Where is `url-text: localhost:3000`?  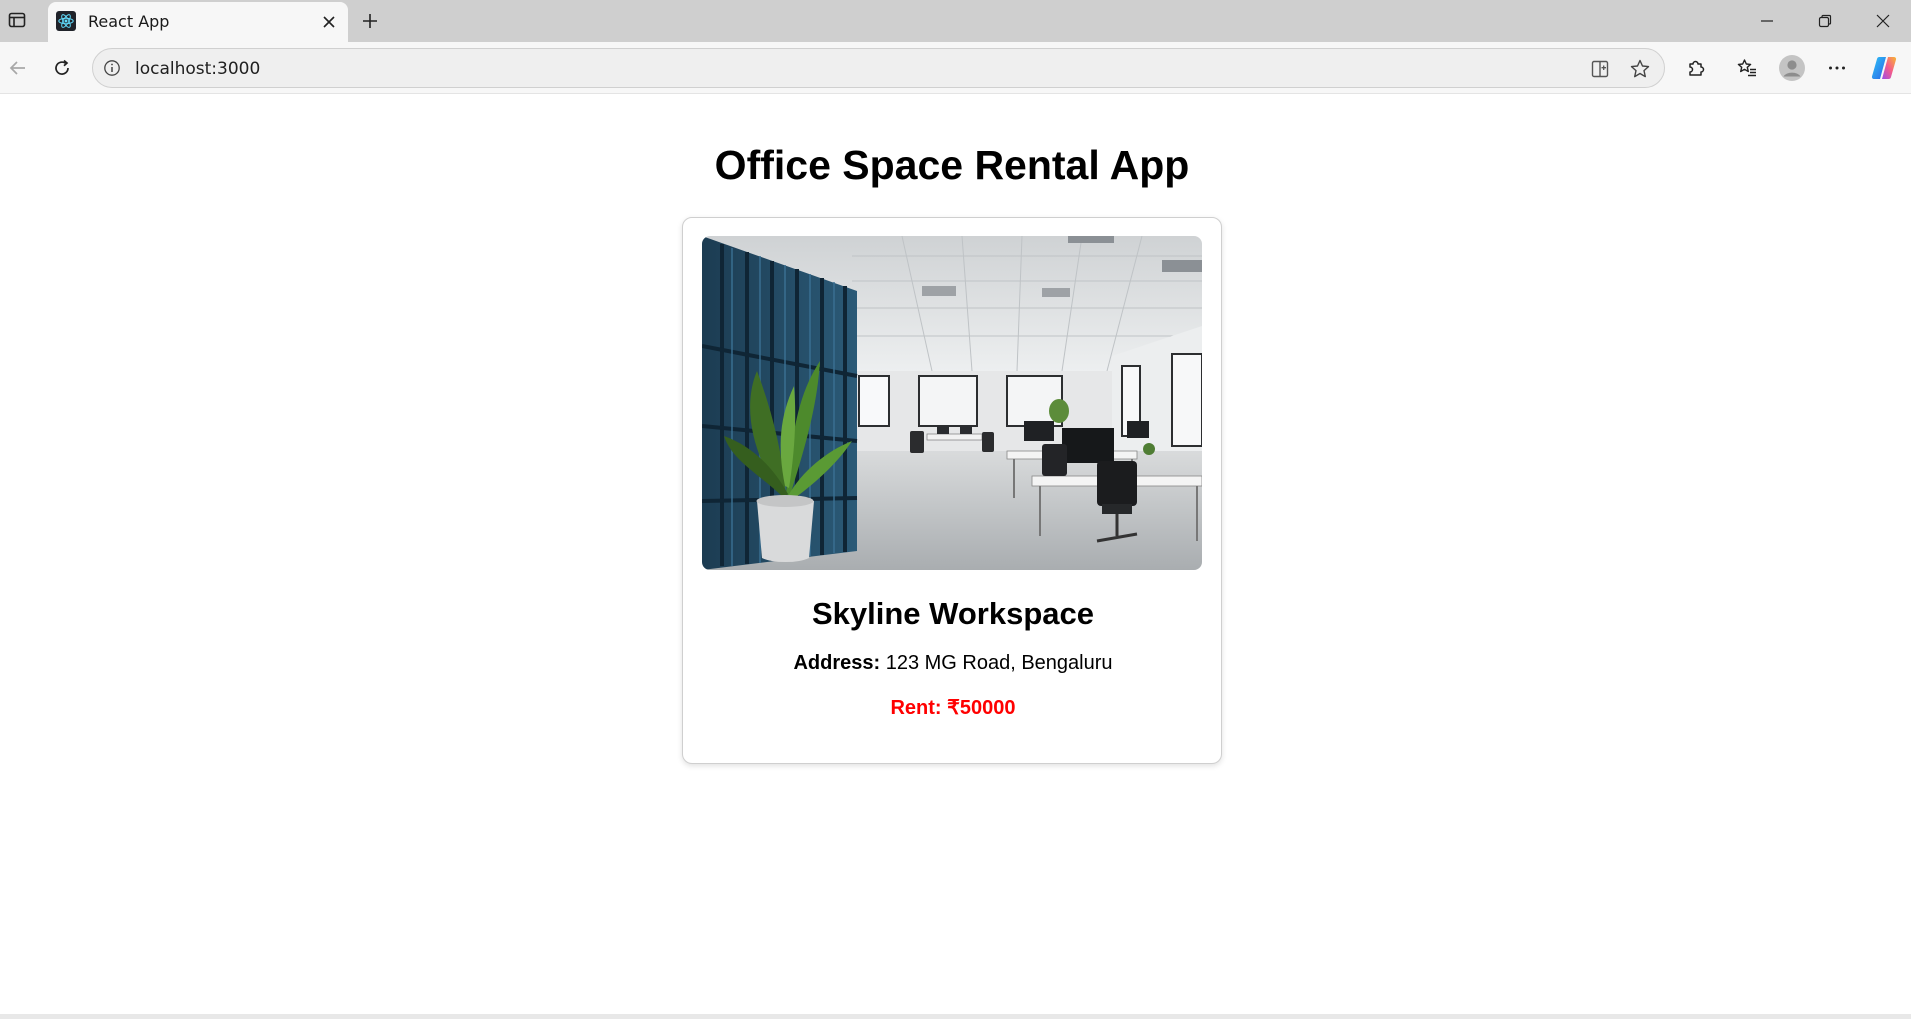
url-text: localhost:3000 is located at coordinates (197, 69).